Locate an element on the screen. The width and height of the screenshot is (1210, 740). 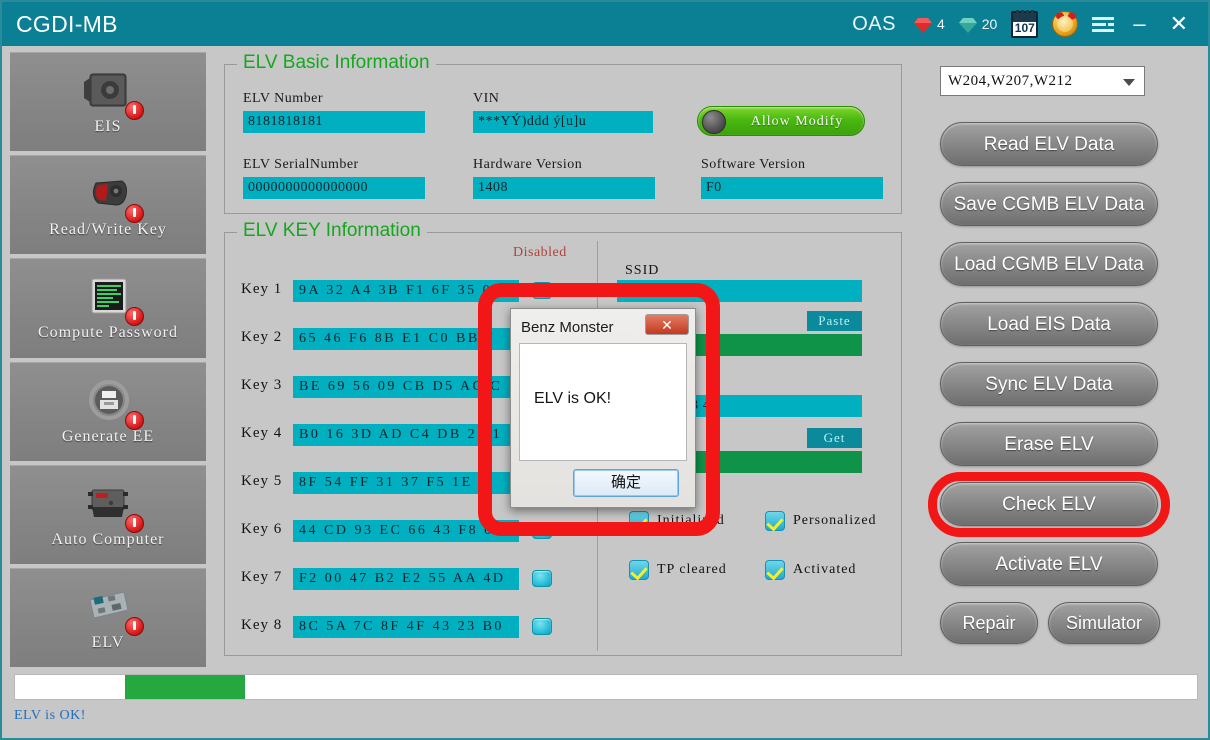
elv-serialnumber-field: 0000000000000000 is located at coordinates (334, 188).